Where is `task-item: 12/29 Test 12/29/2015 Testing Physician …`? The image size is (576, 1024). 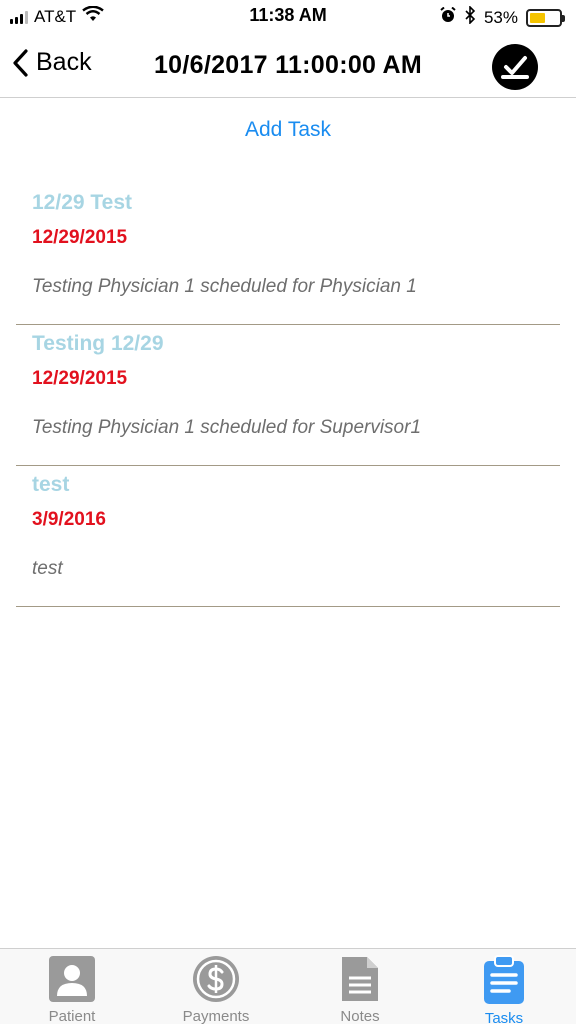
task-item: 12/29 Test 12/29/2015 Testing Physician … is located at coordinates (288, 254).